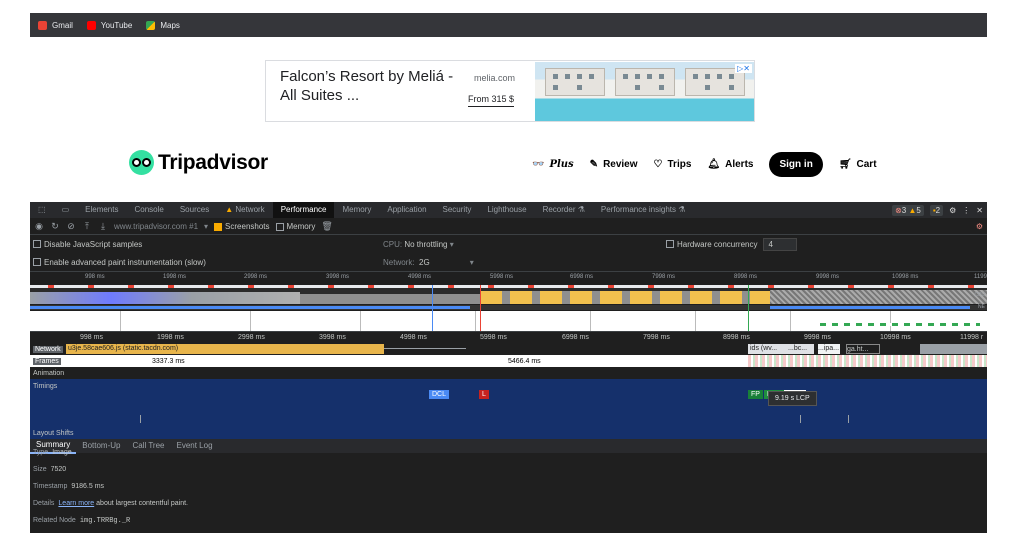 The height and width of the screenshot is (544, 1024). What do you see at coordinates (88, 486) in the screenshot?
I see `timestamp-value: 9186.5 ms` at bounding box center [88, 486].